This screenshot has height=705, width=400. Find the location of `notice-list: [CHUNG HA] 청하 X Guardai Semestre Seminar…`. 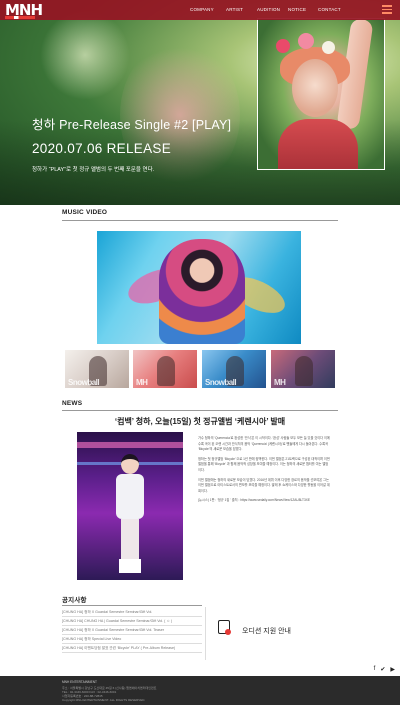

notice-list: [CHUNG HA] 청하 X Guardai Semestre Seminar… is located at coordinates (132, 630).